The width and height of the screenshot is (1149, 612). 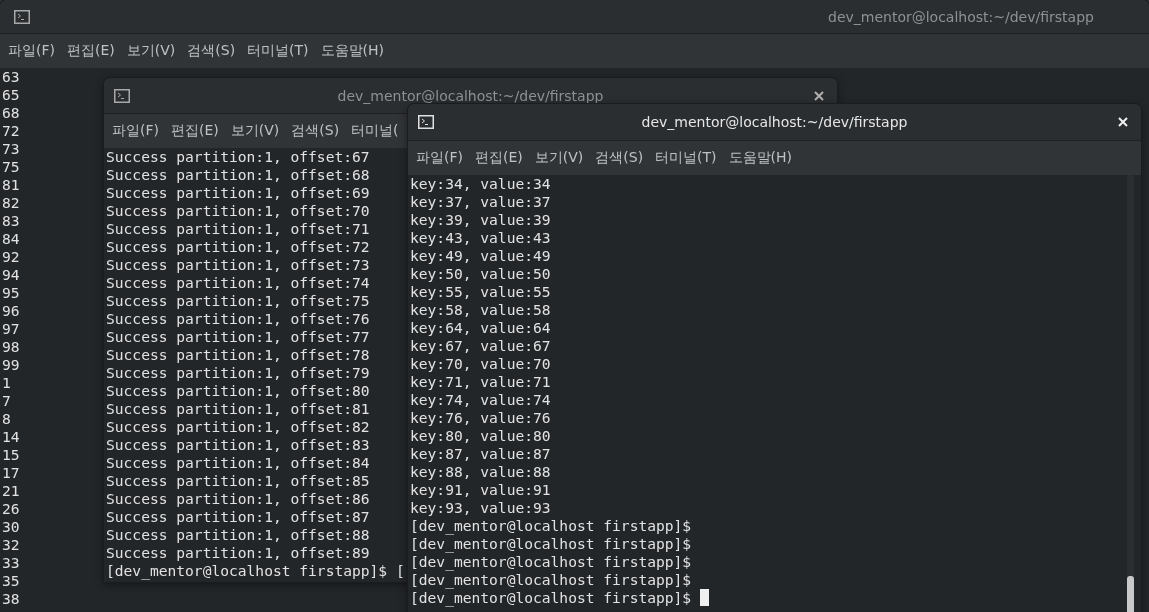 I want to click on terminal-line: Success partition:1, offset:81, so click(x=238, y=409).